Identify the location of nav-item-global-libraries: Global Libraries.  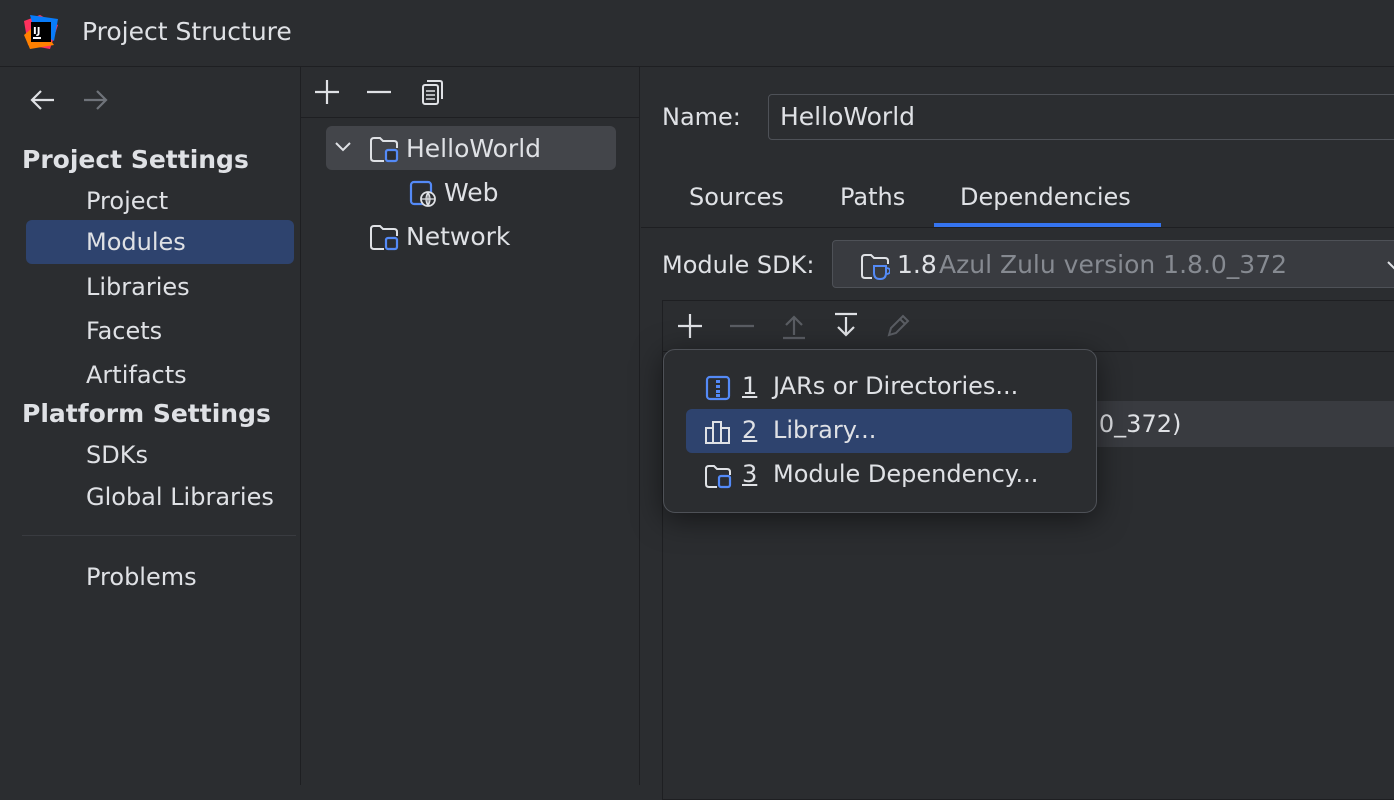
(160, 497).